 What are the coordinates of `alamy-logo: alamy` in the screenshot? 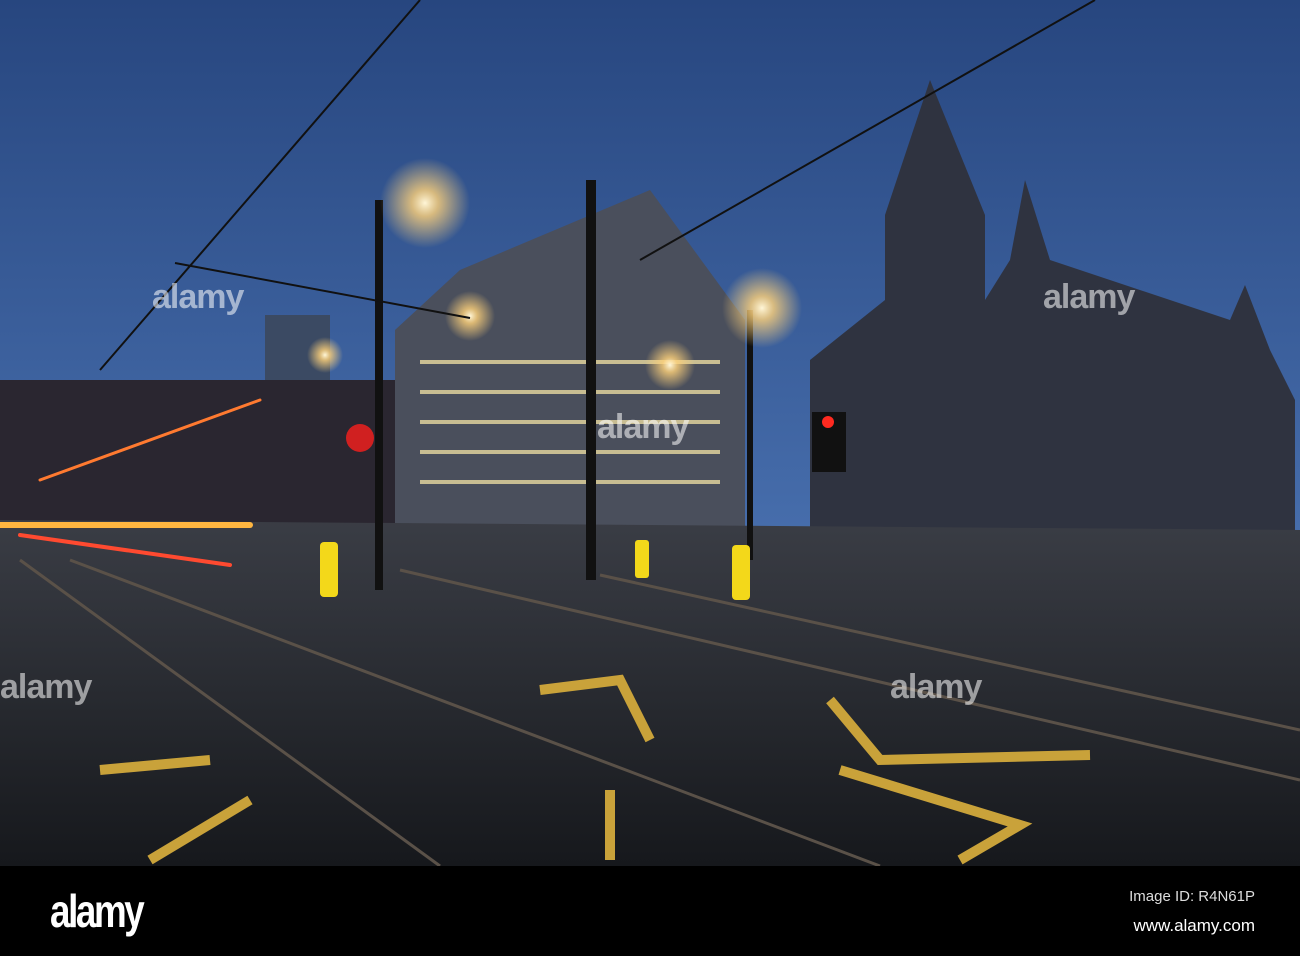 It's located at (97, 911).